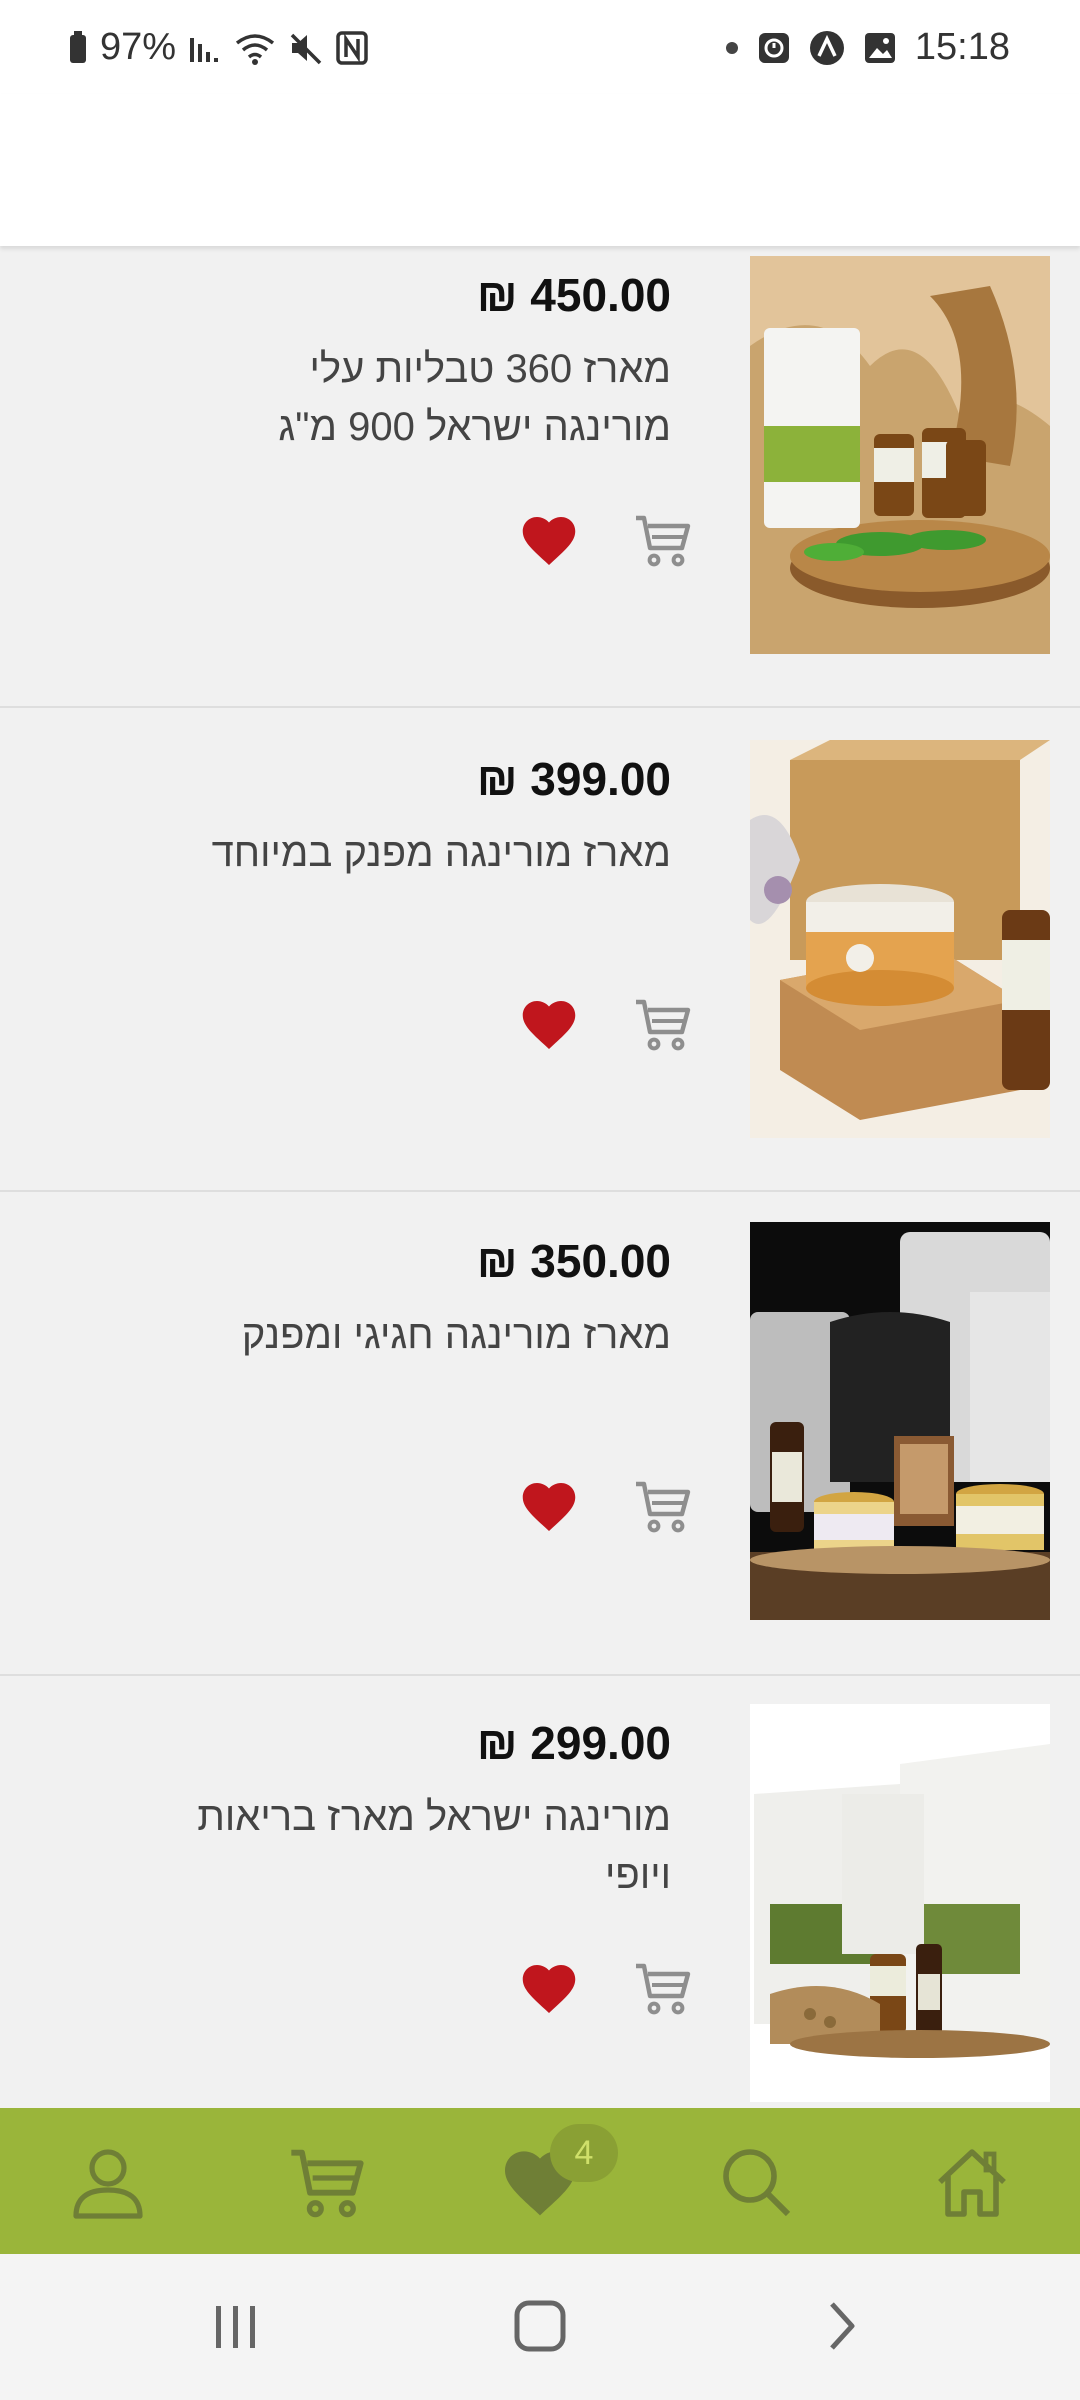 Image resolution: width=1080 pixels, height=2400 pixels. I want to click on alarm-app-icon, so click(773, 47).